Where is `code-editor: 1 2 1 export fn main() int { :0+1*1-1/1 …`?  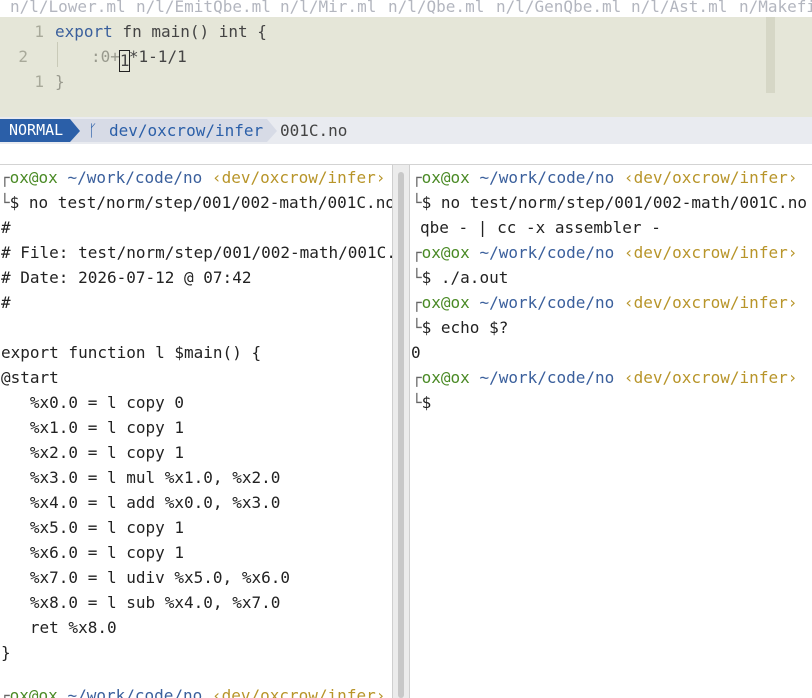
code-editor: 1 2 1 export fn main() int { :0+1*1-1/1 … is located at coordinates (406, 67).